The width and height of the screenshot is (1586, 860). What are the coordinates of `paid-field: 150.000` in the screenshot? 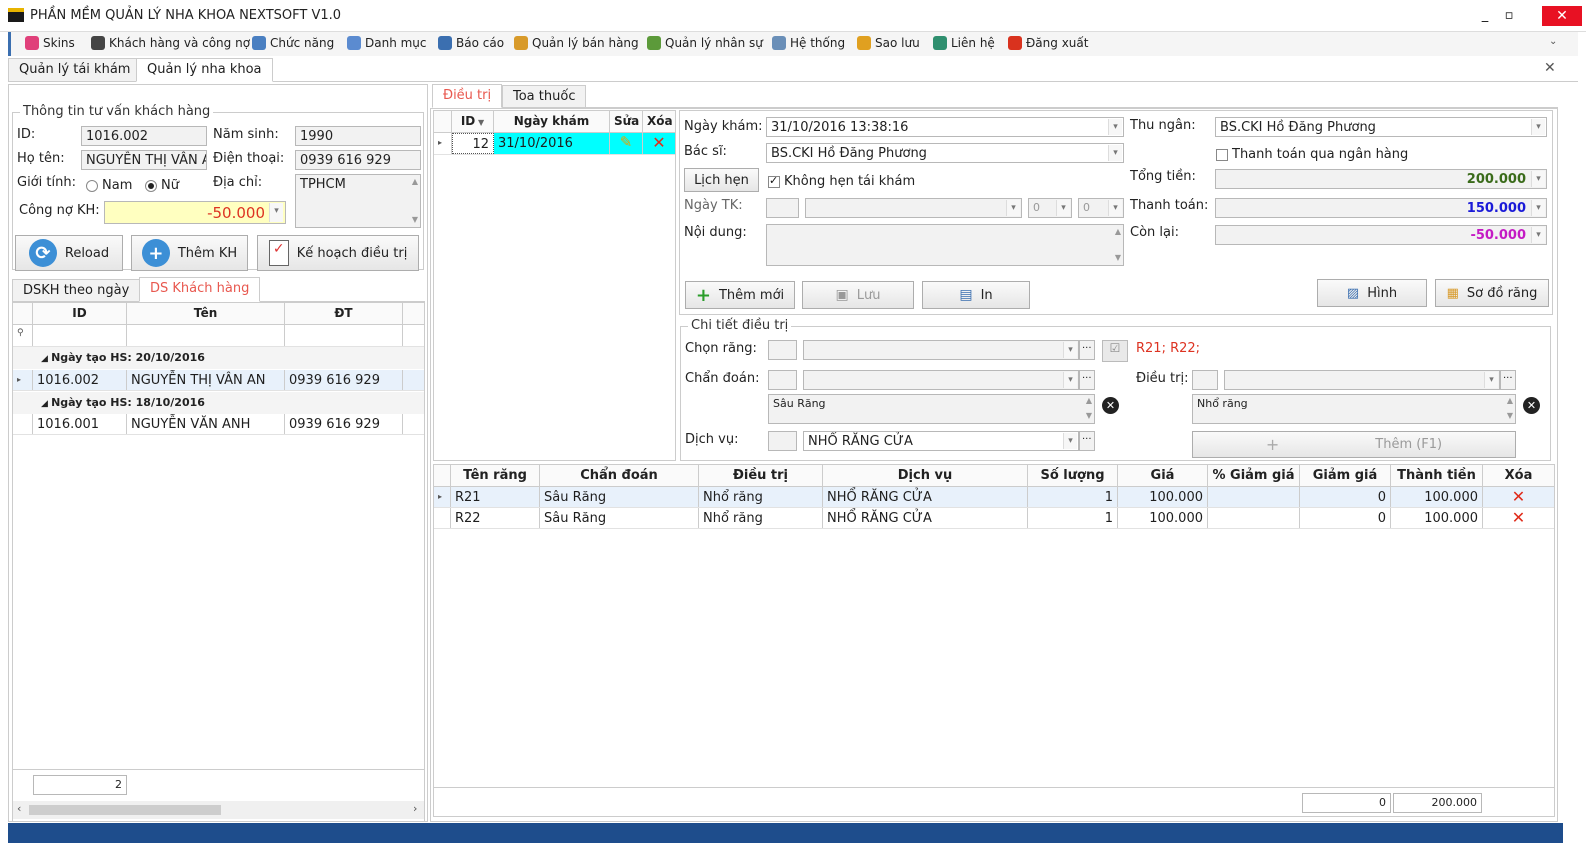 It's located at (1381, 208).